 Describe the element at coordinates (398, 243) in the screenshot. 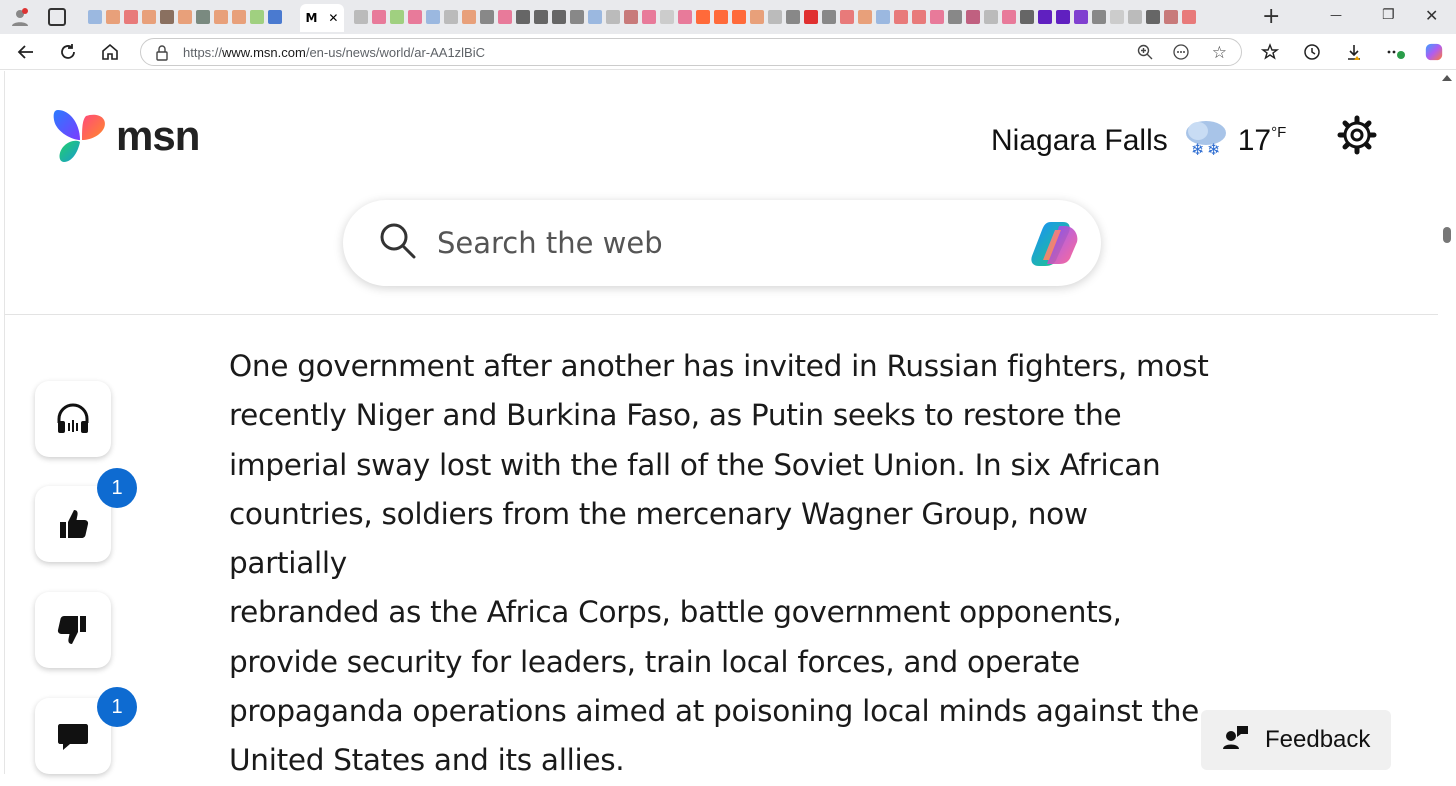

I see `search-icon` at that location.